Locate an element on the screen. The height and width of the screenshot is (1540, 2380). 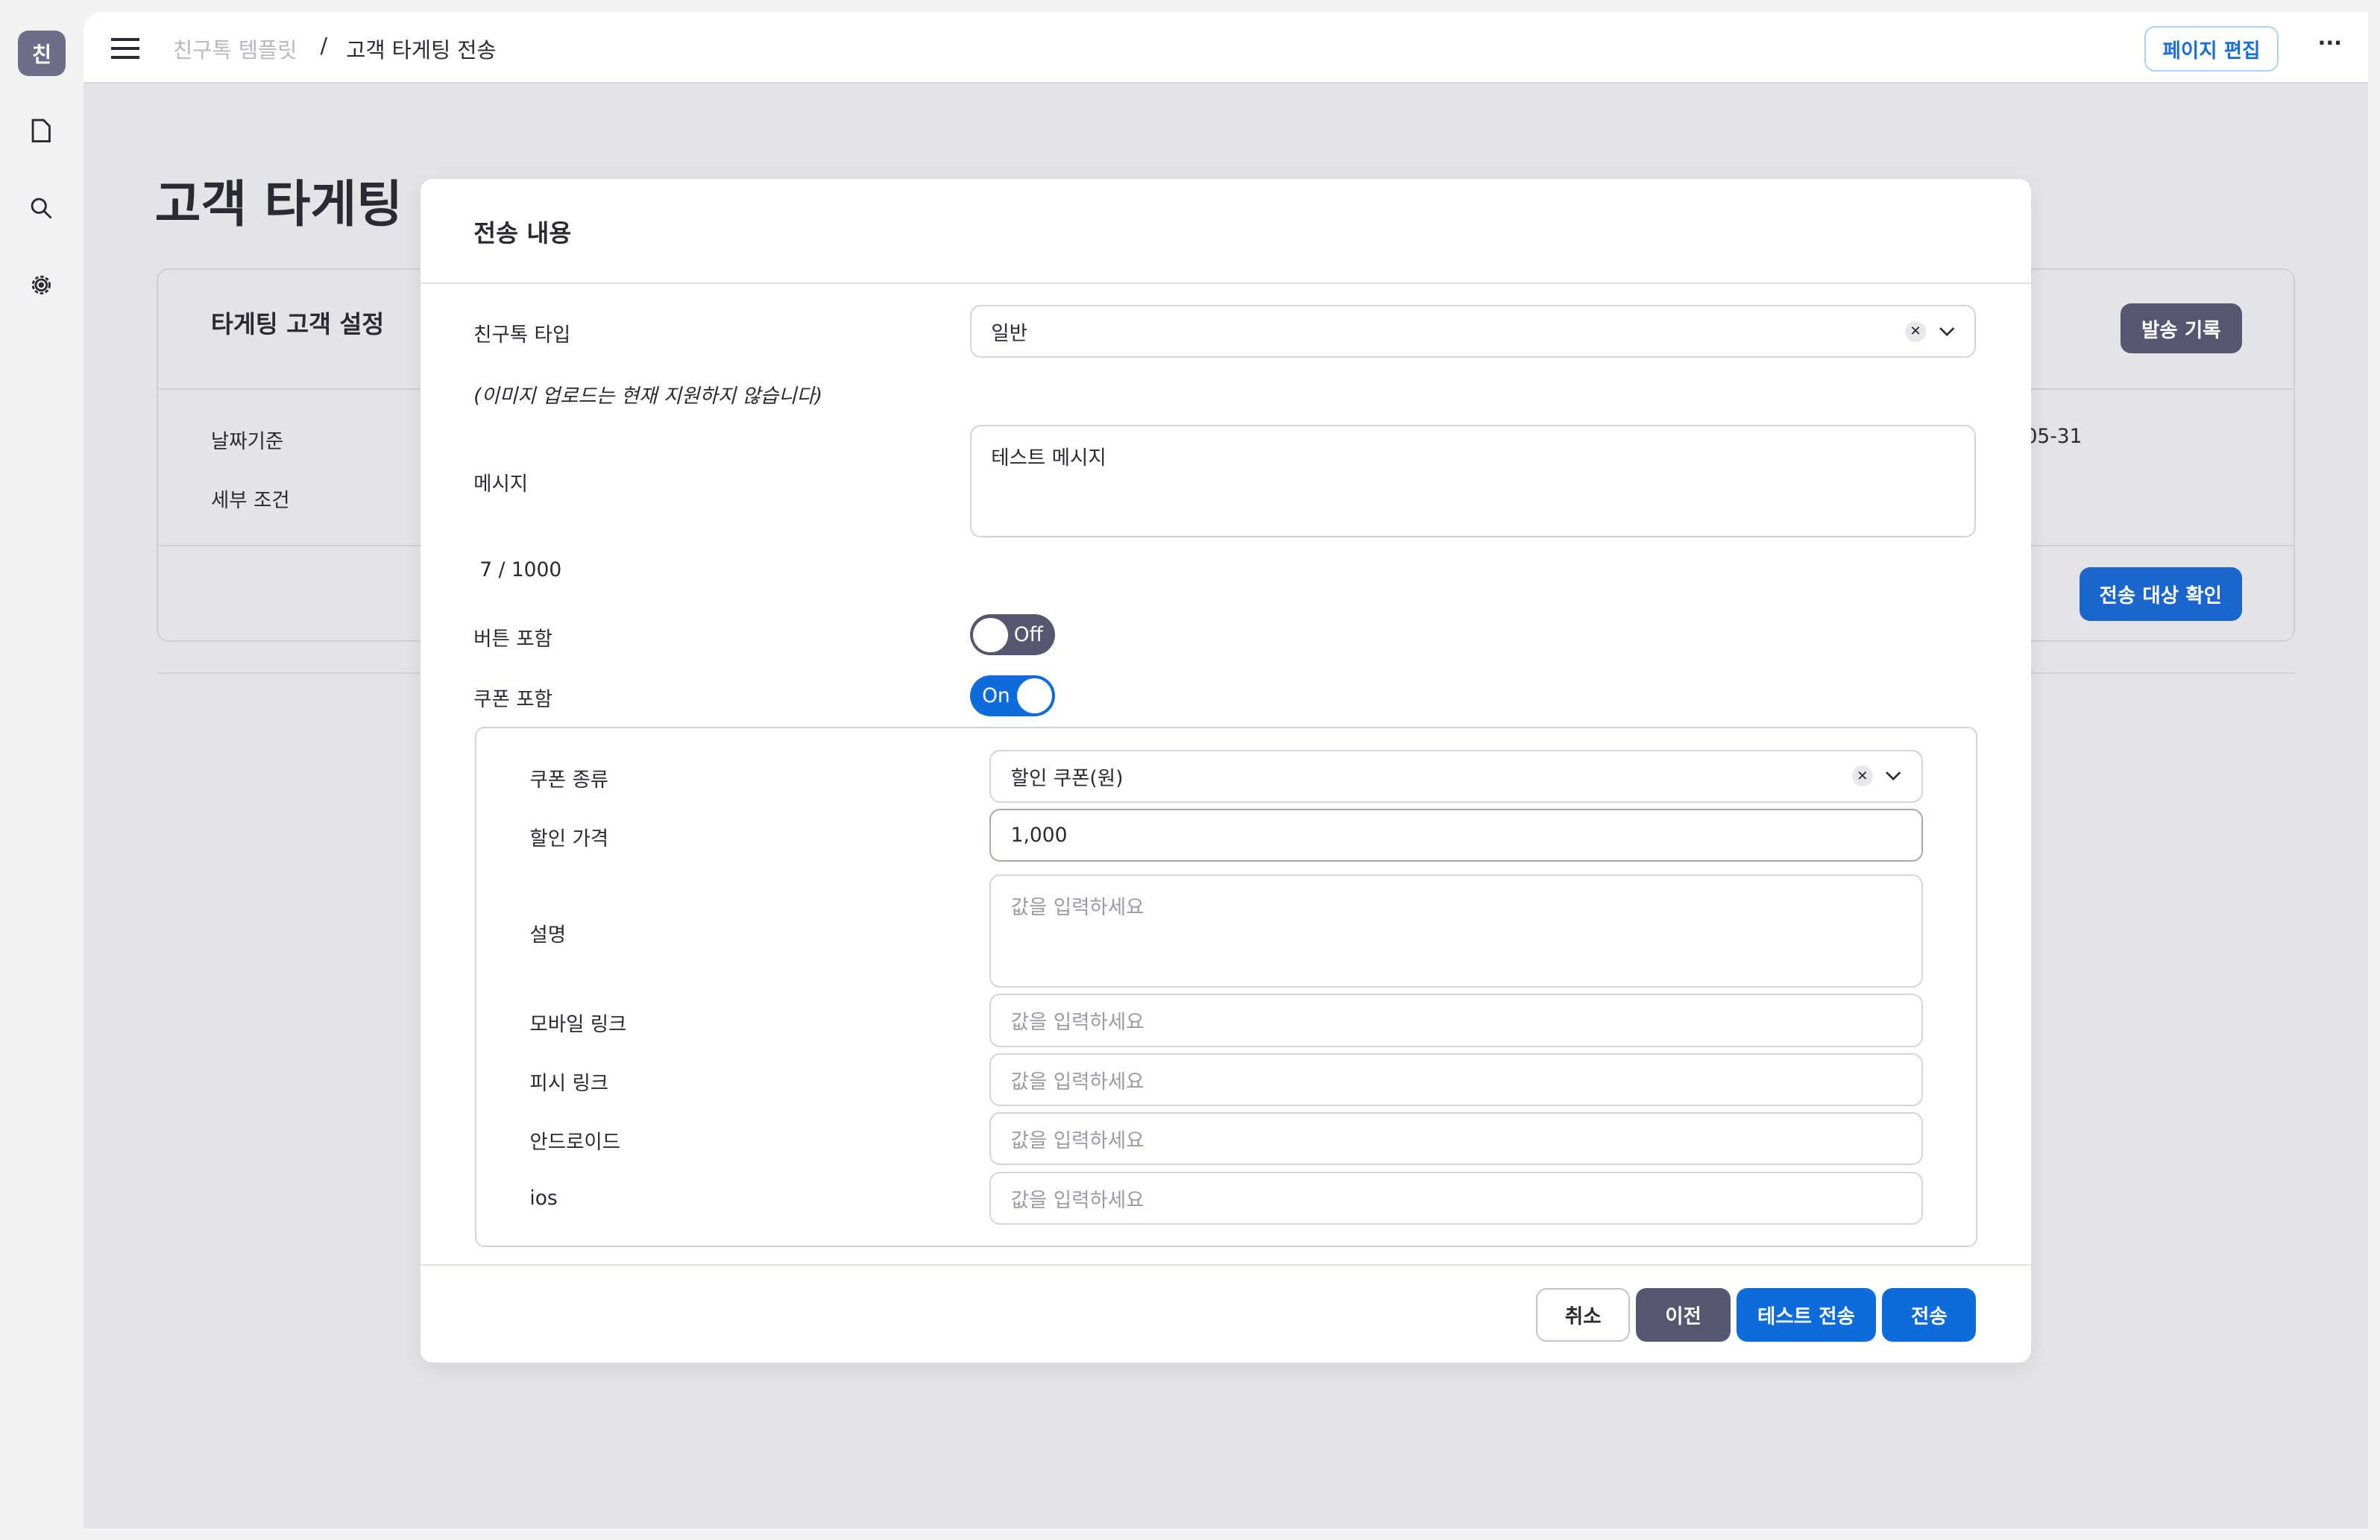
message-textarea: 테스트 메시지 is located at coordinates (1473, 480).